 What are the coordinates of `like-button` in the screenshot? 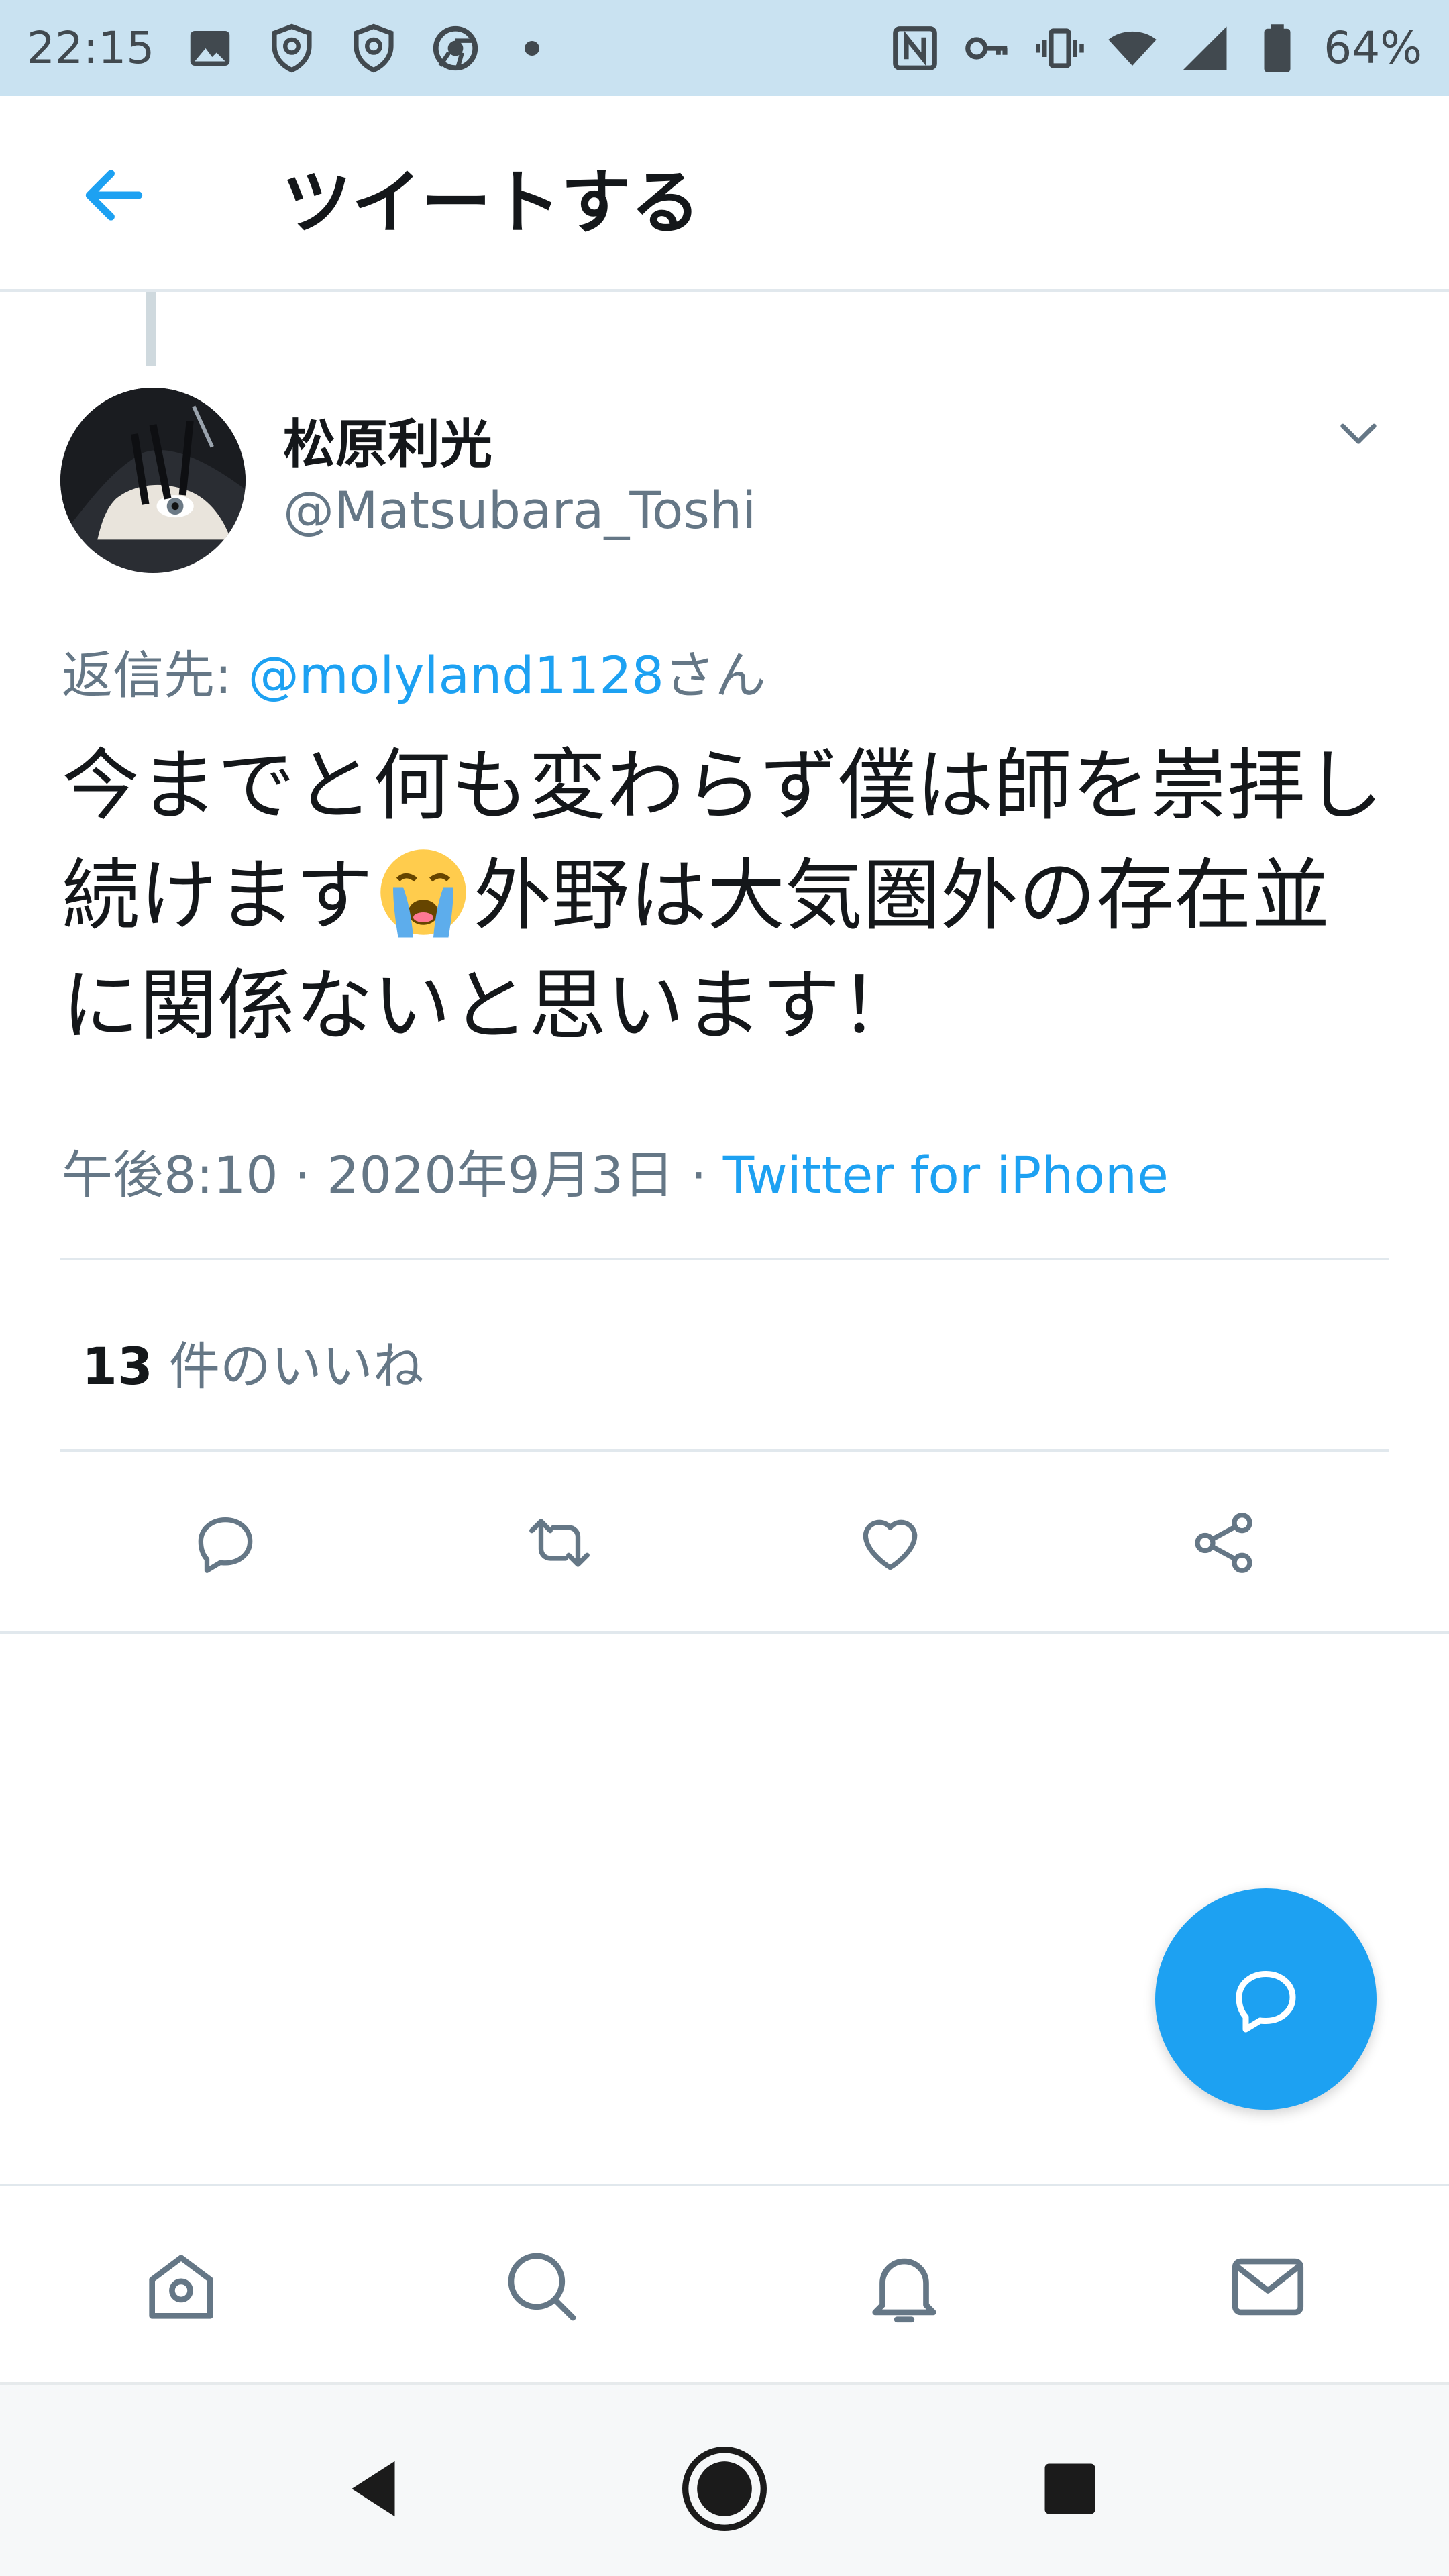 It's located at (890, 1543).